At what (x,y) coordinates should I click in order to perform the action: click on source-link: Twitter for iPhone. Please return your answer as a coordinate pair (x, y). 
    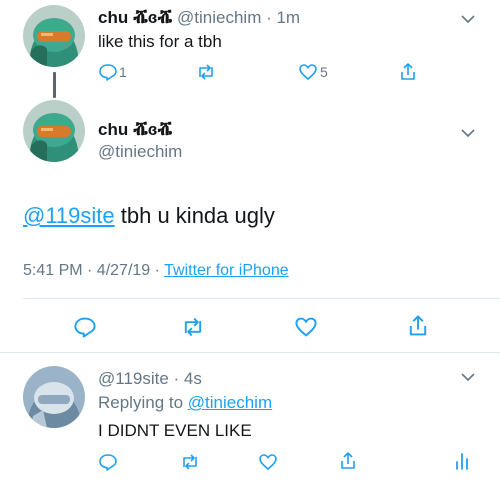
    Looking at the image, I should click on (226, 270).